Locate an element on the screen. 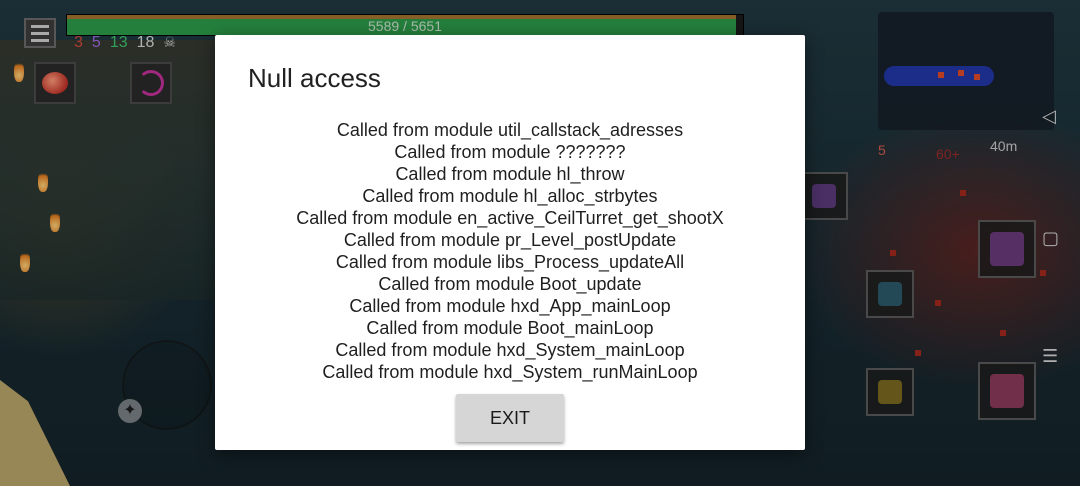 The height and width of the screenshot is (486, 1080). stack-line: Called from module ??????? is located at coordinates (510, 152).